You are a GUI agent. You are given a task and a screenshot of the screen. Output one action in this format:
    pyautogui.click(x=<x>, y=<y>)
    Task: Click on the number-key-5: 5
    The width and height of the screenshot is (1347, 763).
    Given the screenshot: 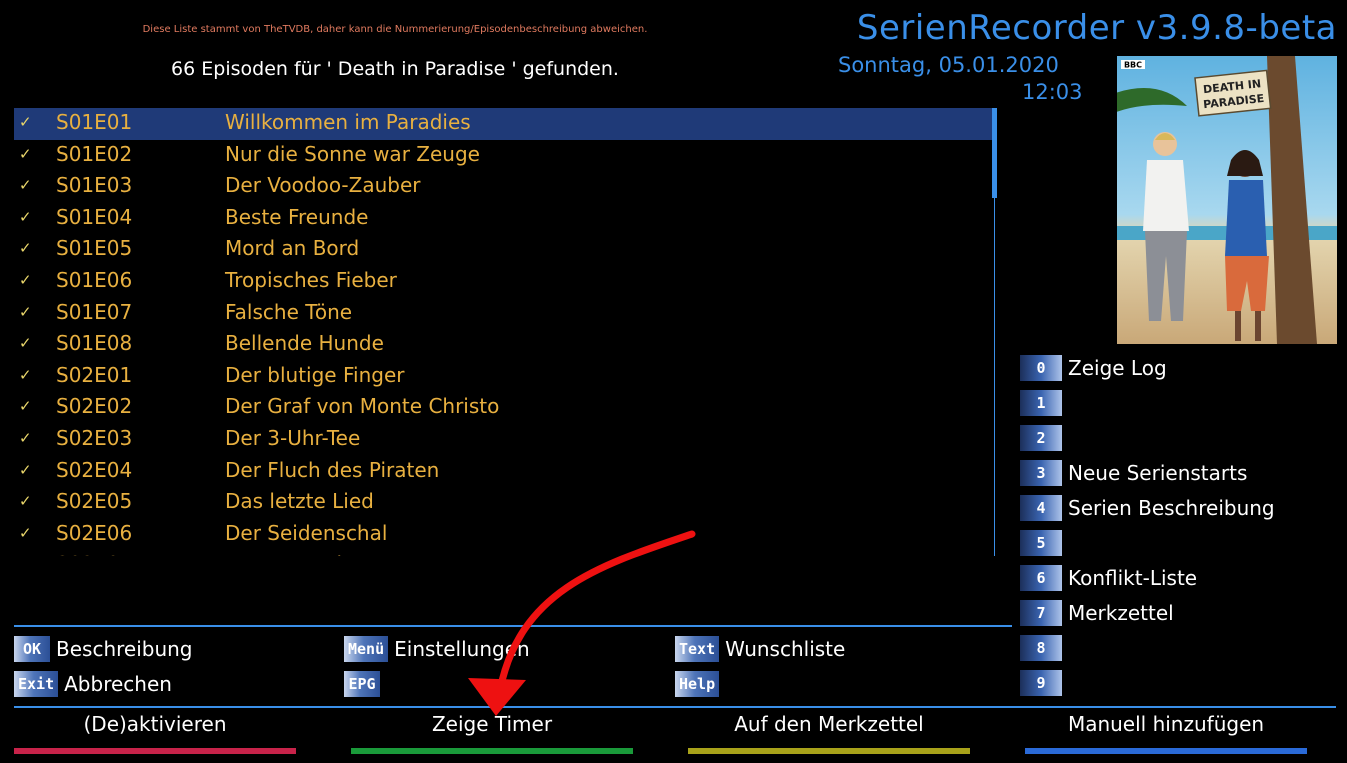 What is the action you would take?
    pyautogui.click(x=1044, y=543)
    